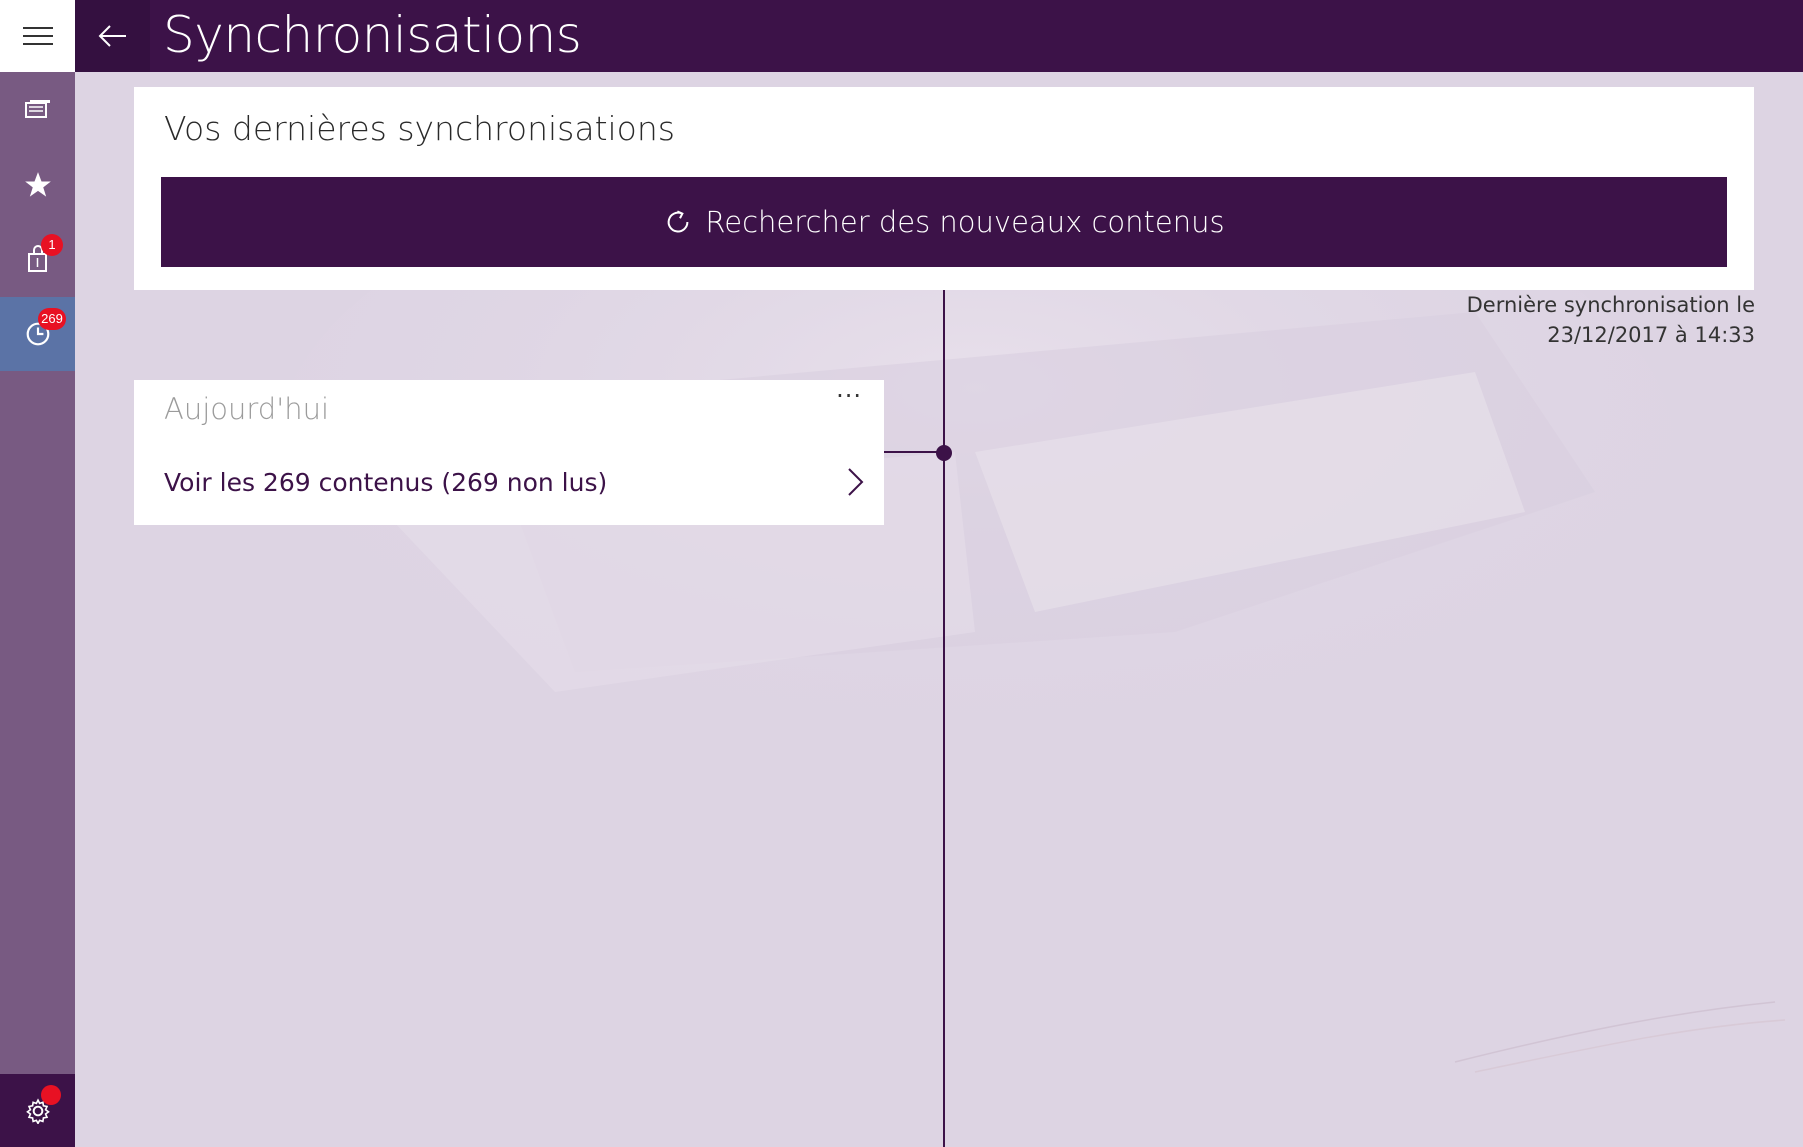  Describe the element at coordinates (52, 319) in the screenshot. I see `synchronisations-badge: 269` at that location.